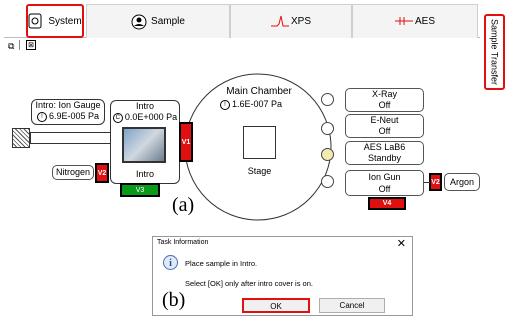 This screenshot has height=316, width=507. Describe the element at coordinates (139, 22) in the screenshot. I see `sample-icon` at that location.